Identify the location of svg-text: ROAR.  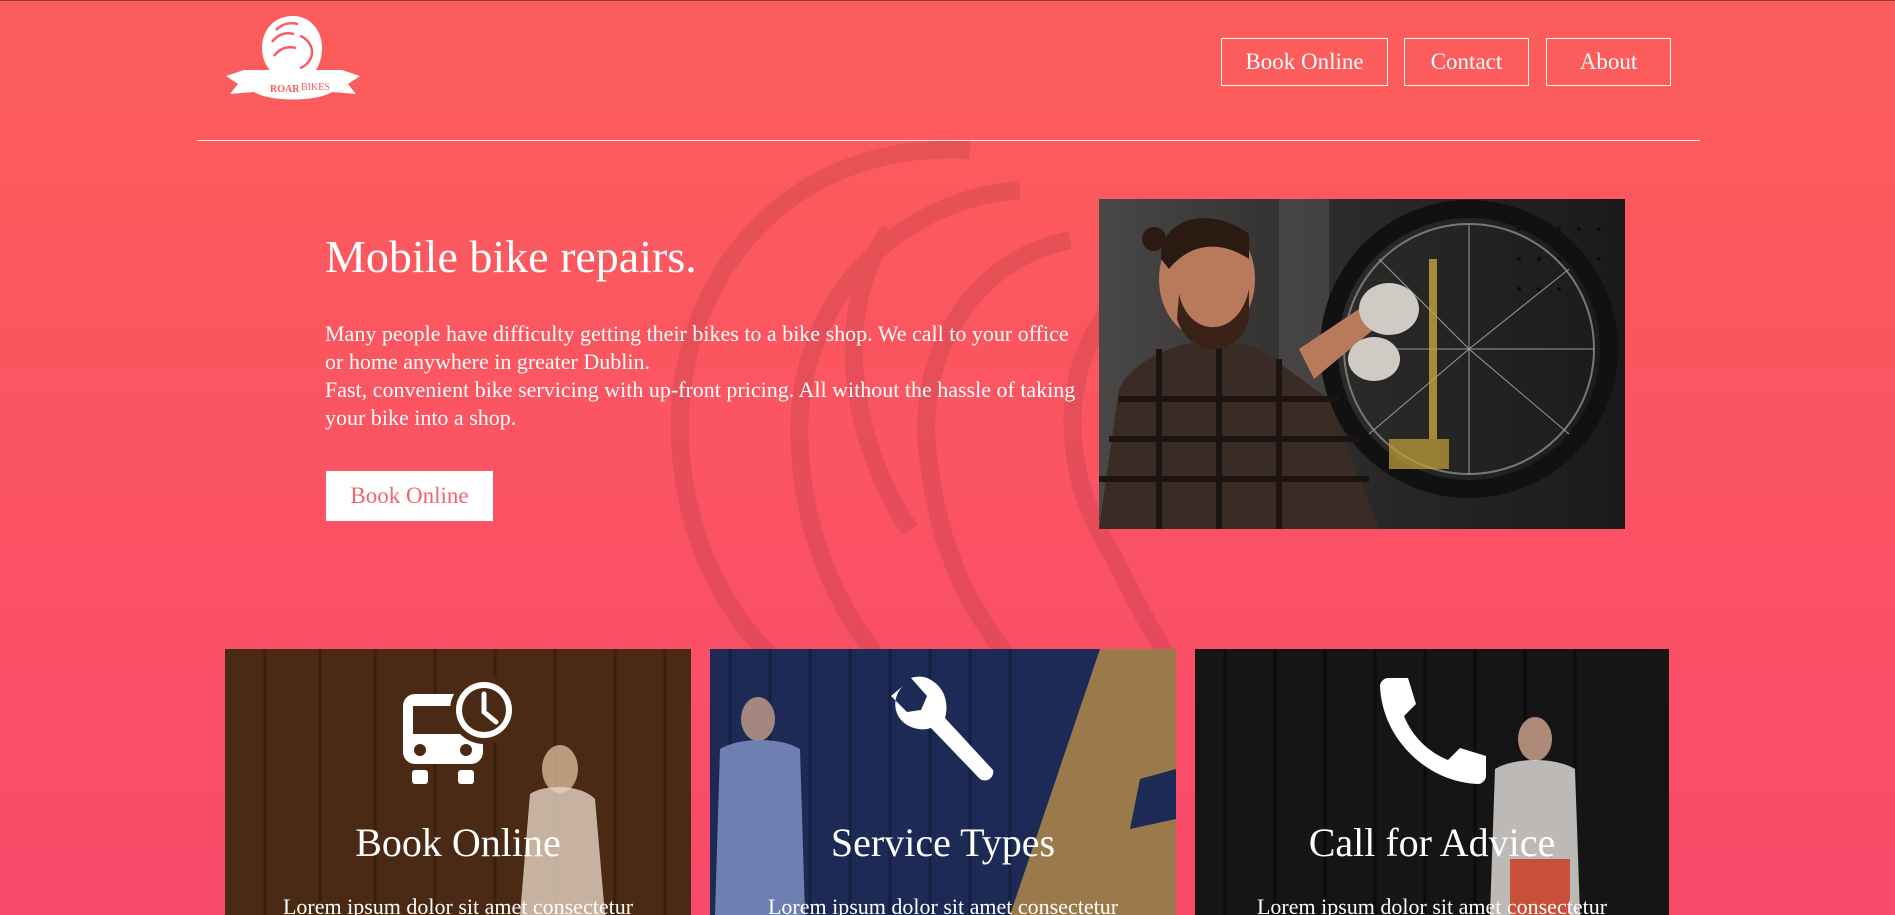
(285, 89).